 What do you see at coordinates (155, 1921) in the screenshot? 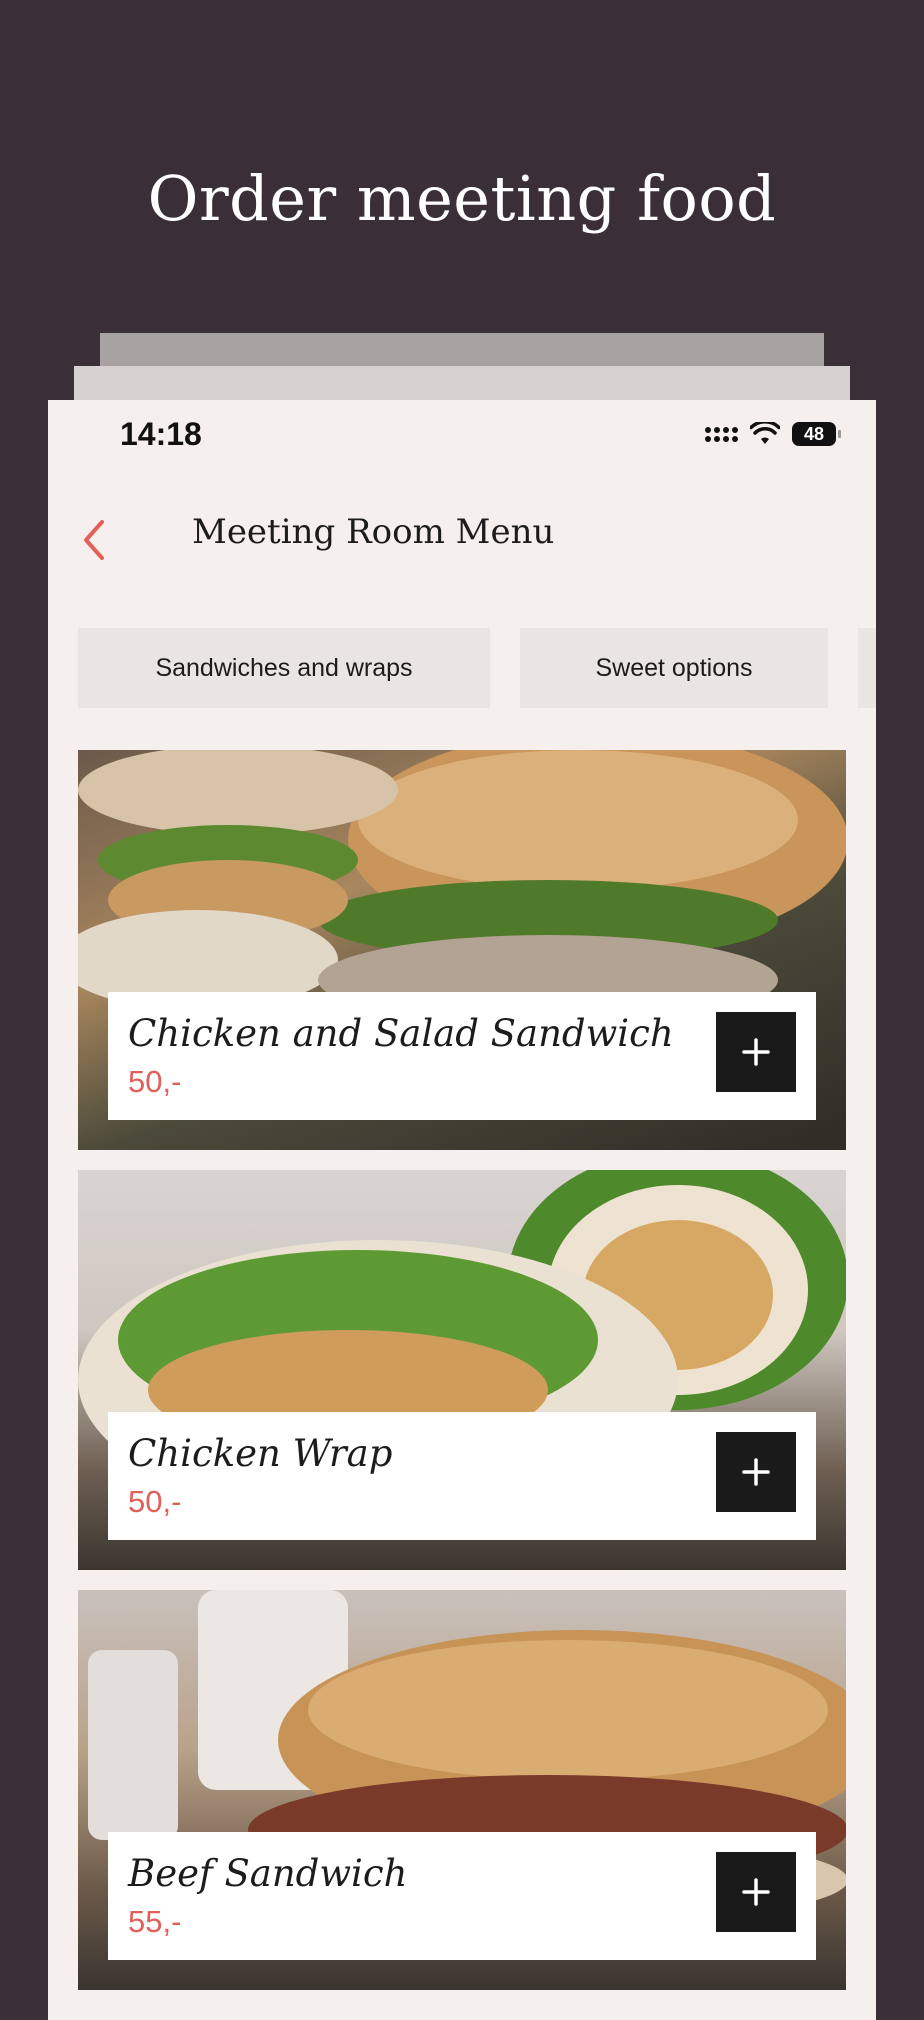
I see `item-price: 55,-` at bounding box center [155, 1921].